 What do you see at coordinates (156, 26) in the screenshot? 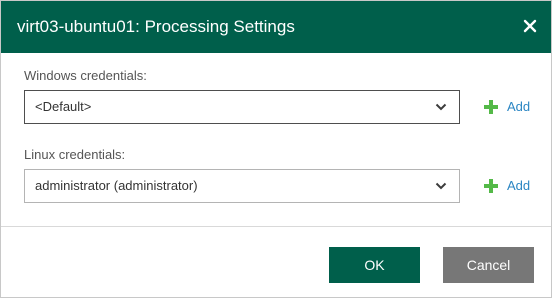
I see `dialog-title: virt03-ubuntu01: Processing Settings` at bounding box center [156, 26].